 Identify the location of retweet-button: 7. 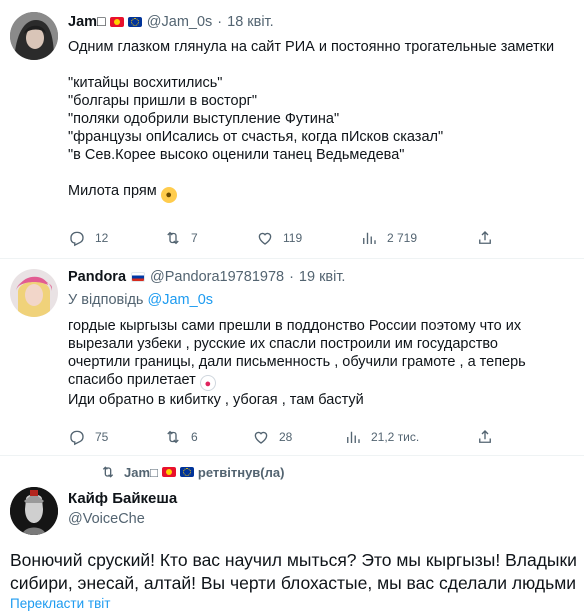
(181, 238).